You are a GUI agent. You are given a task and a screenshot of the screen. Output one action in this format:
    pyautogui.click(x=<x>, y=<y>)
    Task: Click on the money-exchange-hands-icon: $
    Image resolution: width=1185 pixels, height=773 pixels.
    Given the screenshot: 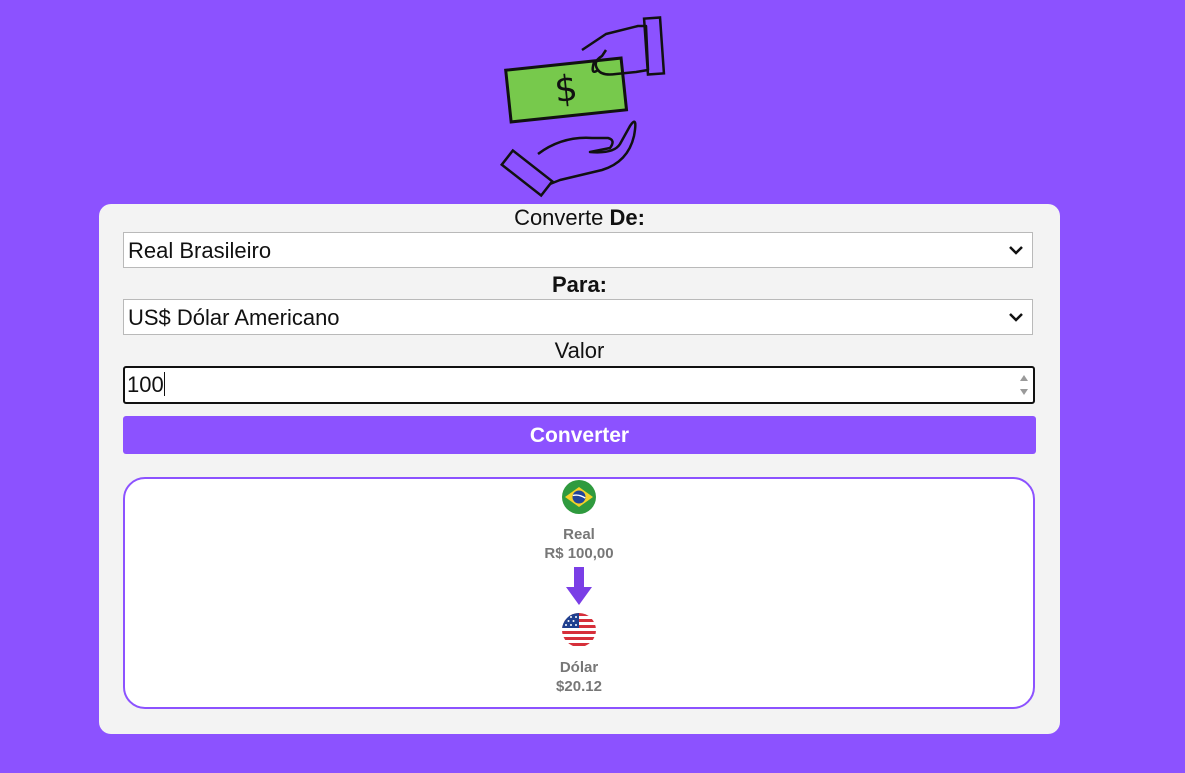 What is the action you would take?
    pyautogui.click(x=583, y=107)
    